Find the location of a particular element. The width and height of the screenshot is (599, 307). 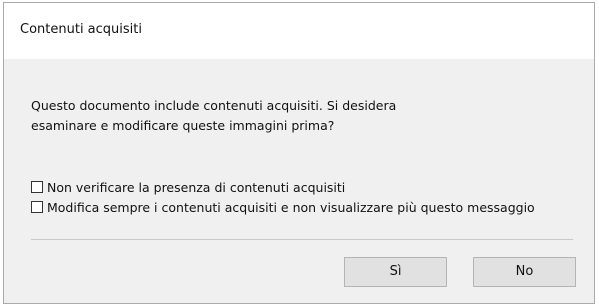

dialog-title: Contenuti acquisiti is located at coordinates (81, 29).